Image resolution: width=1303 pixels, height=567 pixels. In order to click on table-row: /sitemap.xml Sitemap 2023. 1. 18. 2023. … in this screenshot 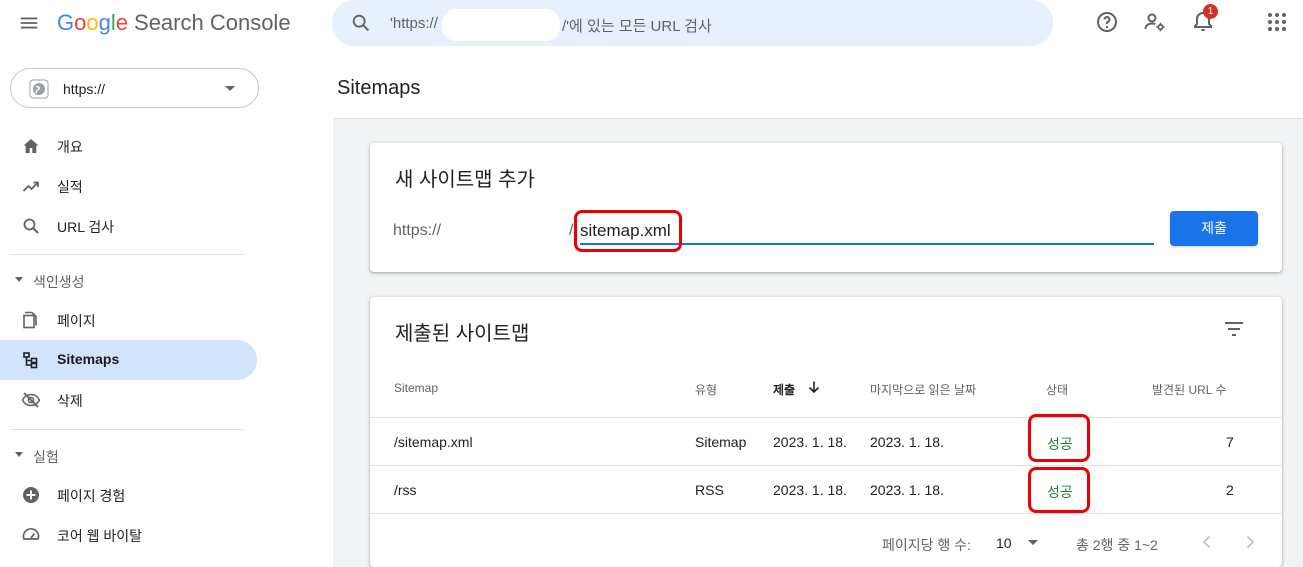, I will do `click(826, 441)`.